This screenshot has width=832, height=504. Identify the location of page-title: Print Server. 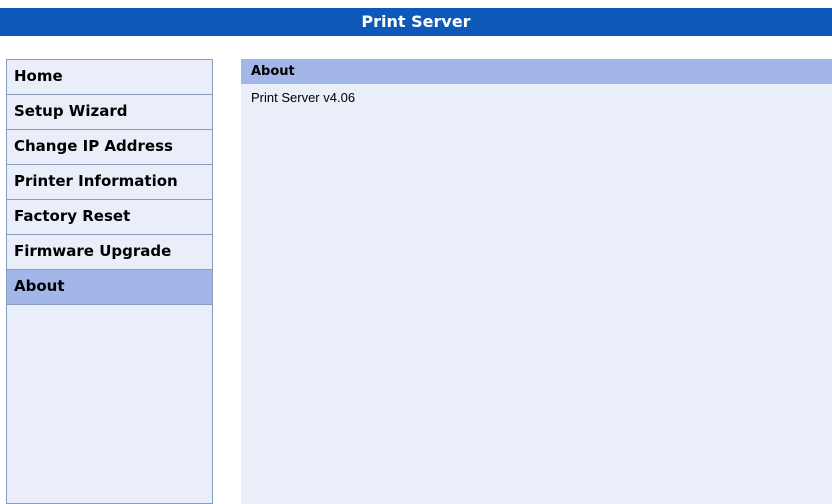
(416, 22).